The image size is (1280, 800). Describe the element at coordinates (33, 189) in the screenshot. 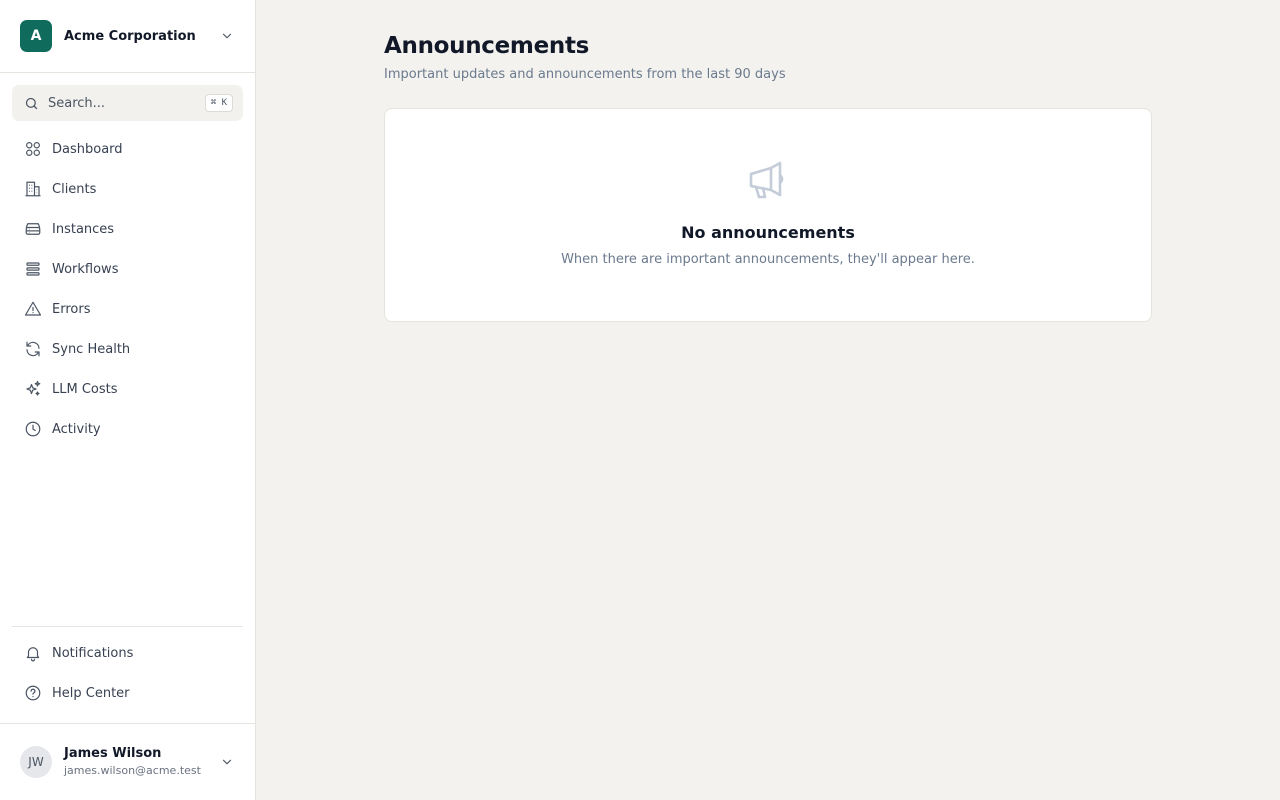

I see `building-icon` at that location.